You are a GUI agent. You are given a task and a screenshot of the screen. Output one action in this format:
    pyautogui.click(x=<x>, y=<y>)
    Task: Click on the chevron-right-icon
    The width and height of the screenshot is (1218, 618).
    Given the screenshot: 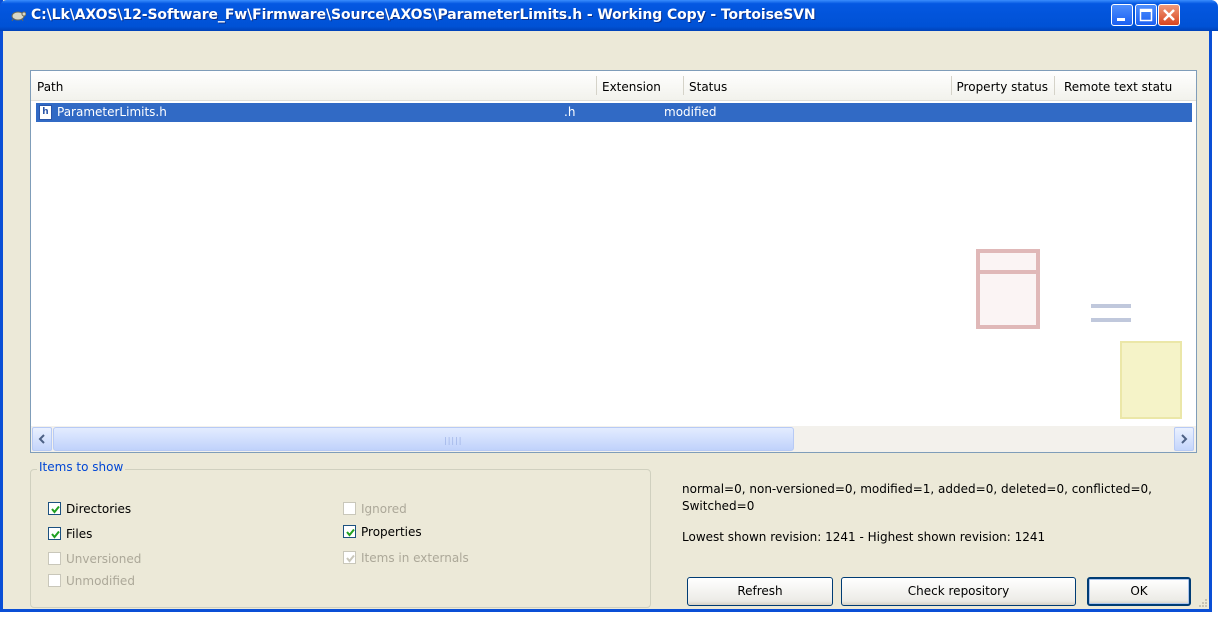 What is the action you would take?
    pyautogui.click(x=1184, y=439)
    